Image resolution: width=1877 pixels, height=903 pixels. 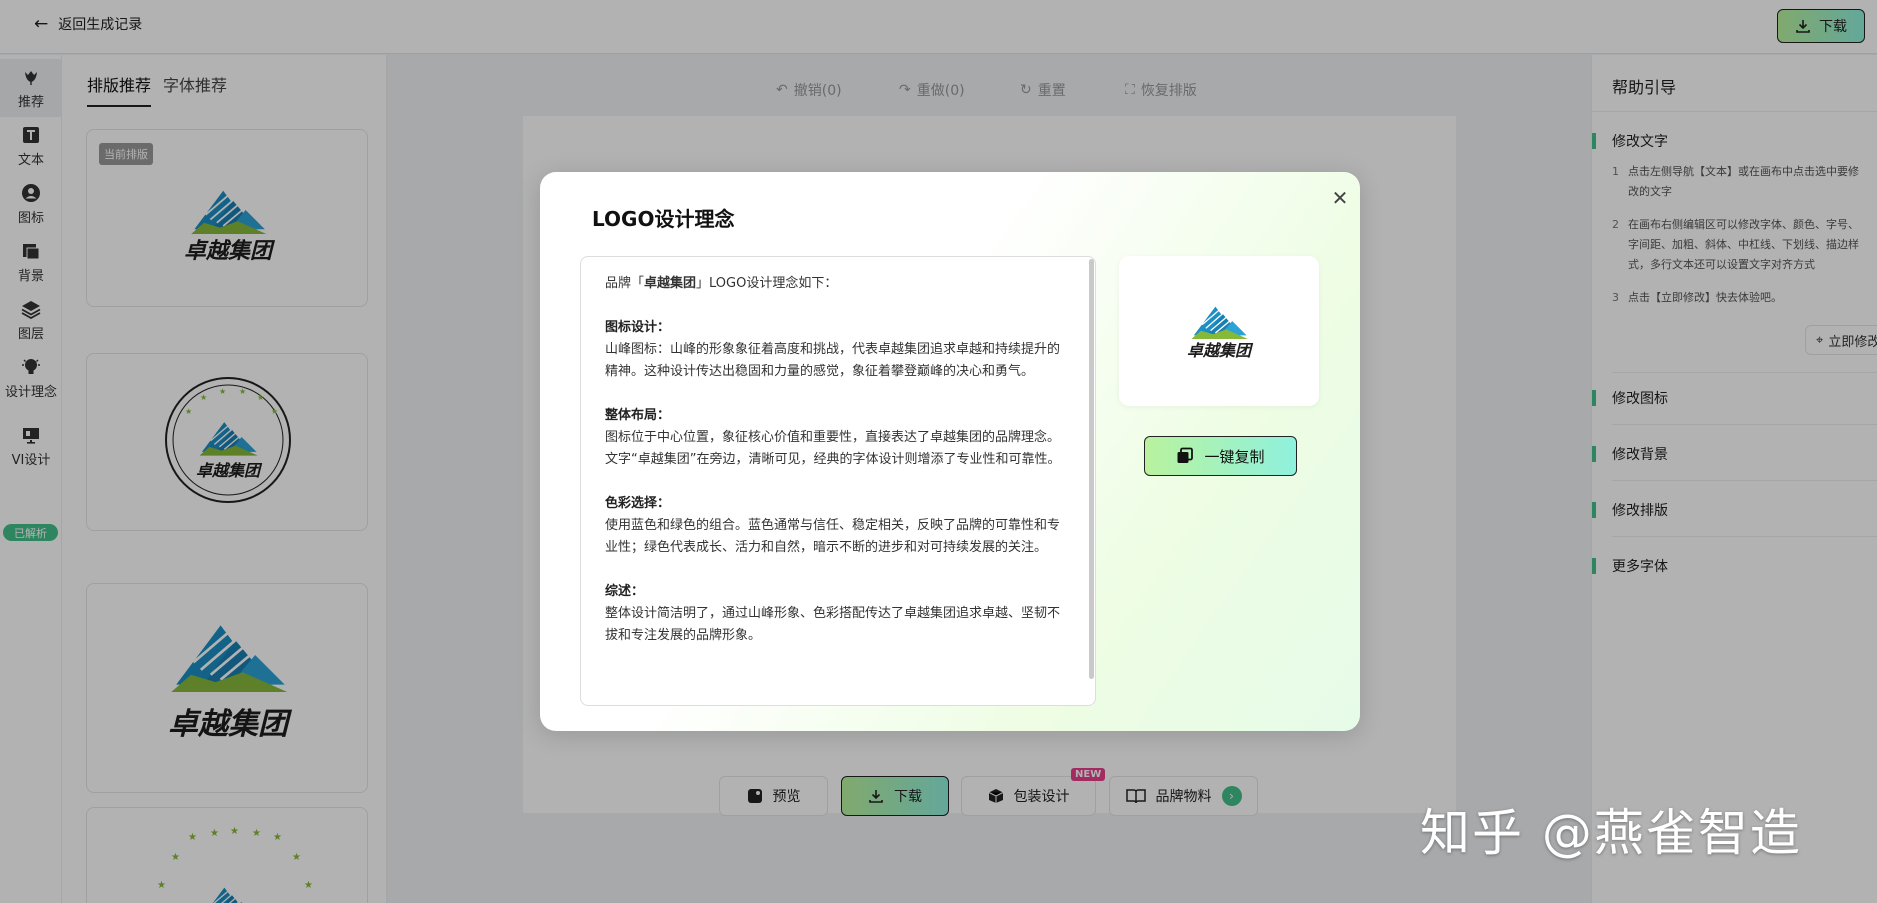 What do you see at coordinates (625, 283) in the screenshot?
I see `intro-prefix: 品牌「` at bounding box center [625, 283].